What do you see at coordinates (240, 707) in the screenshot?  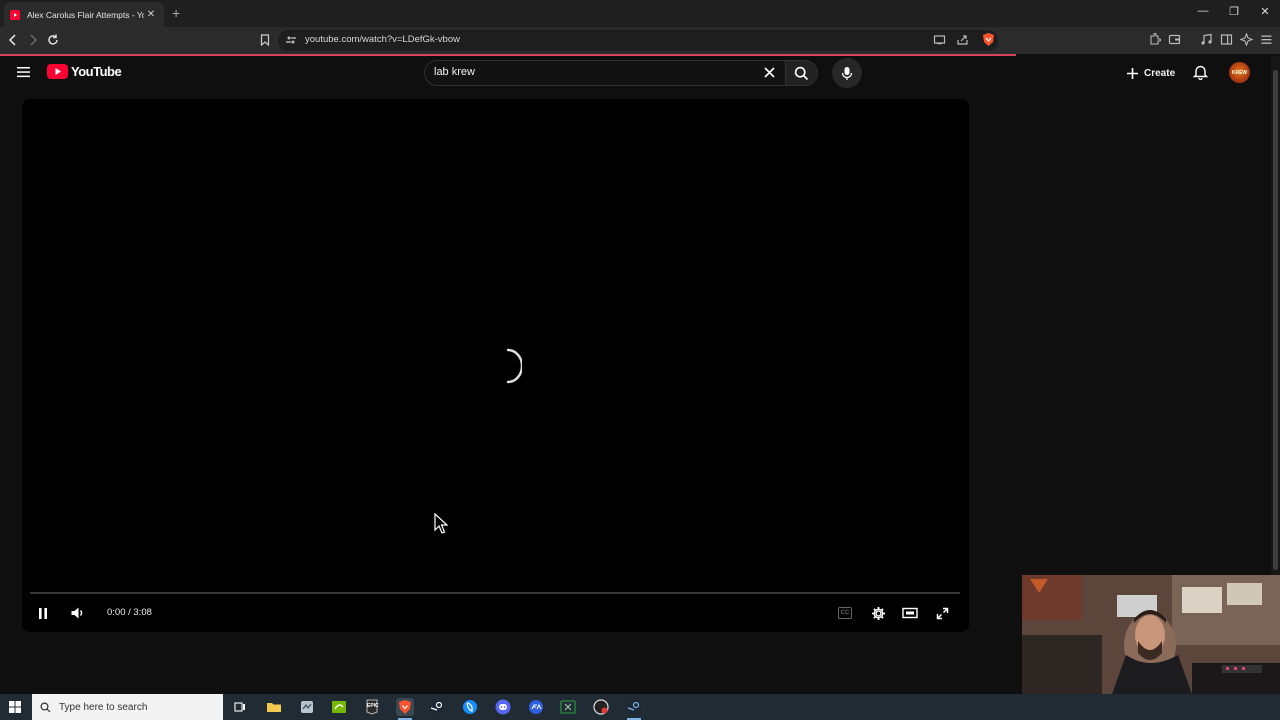 I see `task-view-icon` at bounding box center [240, 707].